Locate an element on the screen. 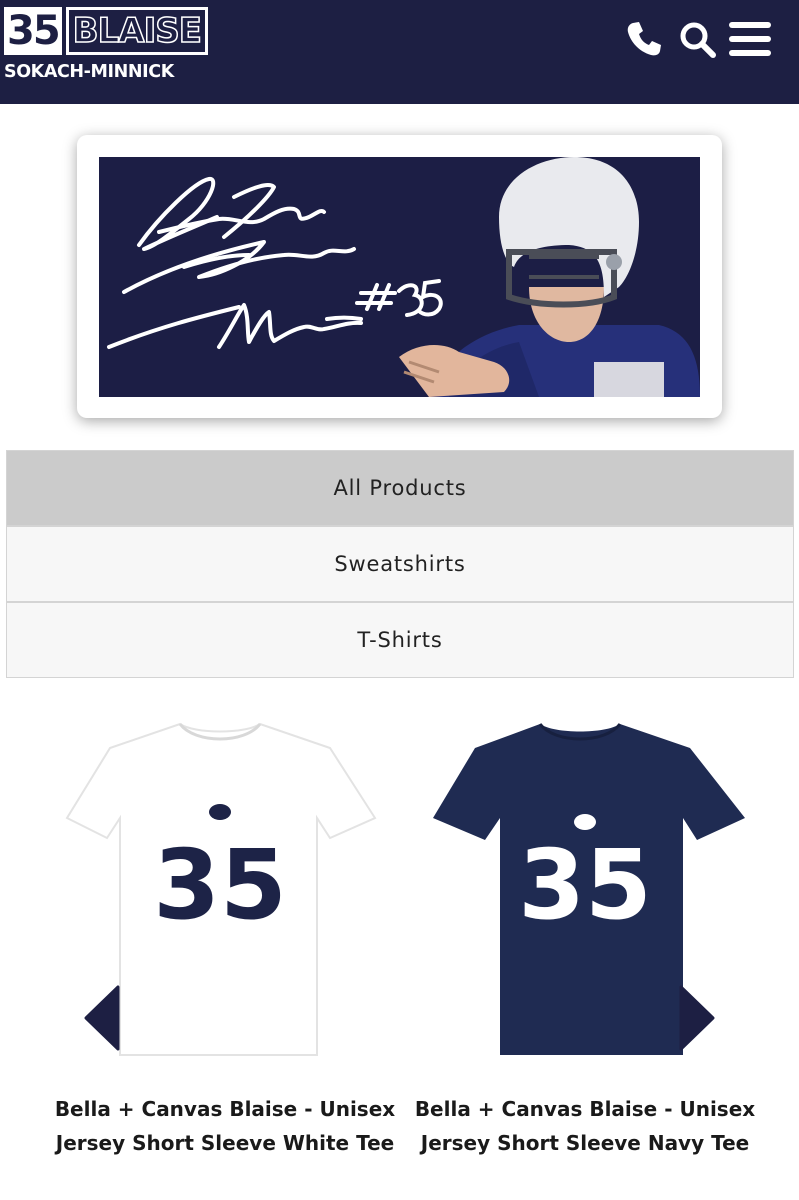  phone-button is located at coordinates (644, 39).